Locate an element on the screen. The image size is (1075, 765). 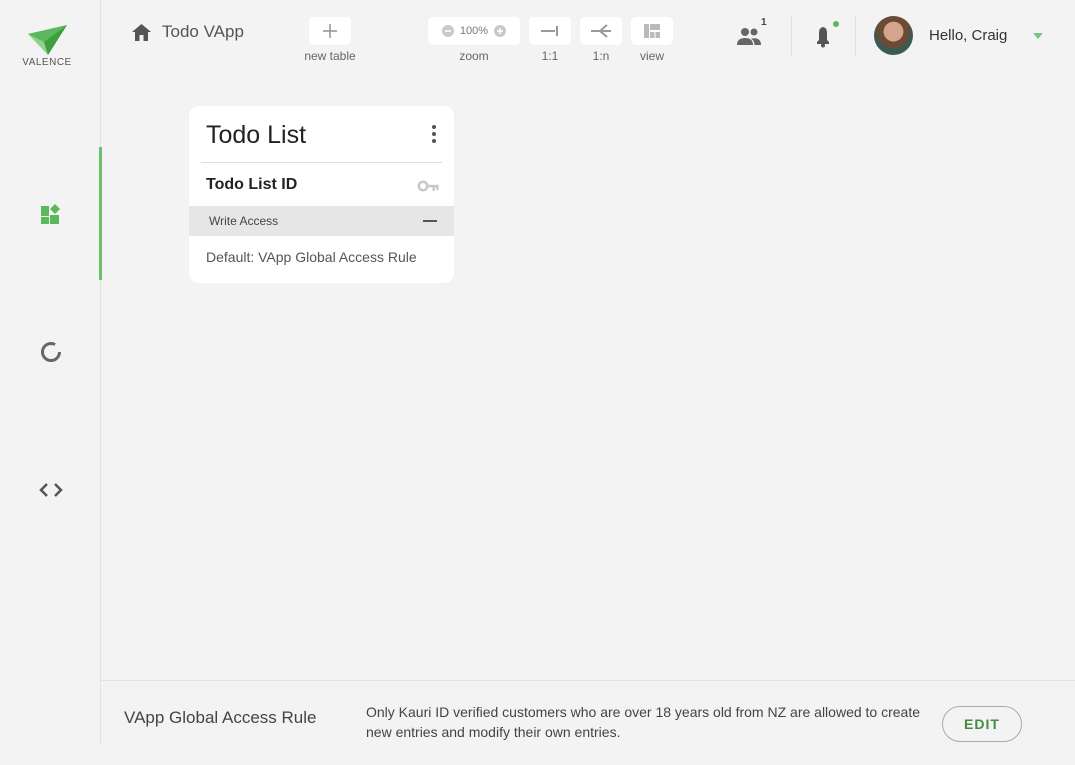
logo-plane-icon is located at coordinates (47, 40).